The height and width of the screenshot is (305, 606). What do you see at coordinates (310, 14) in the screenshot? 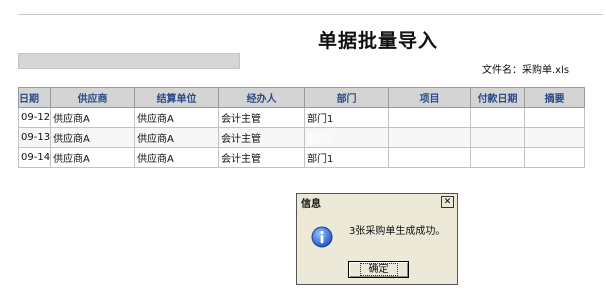
I see `top-divider` at bounding box center [310, 14].